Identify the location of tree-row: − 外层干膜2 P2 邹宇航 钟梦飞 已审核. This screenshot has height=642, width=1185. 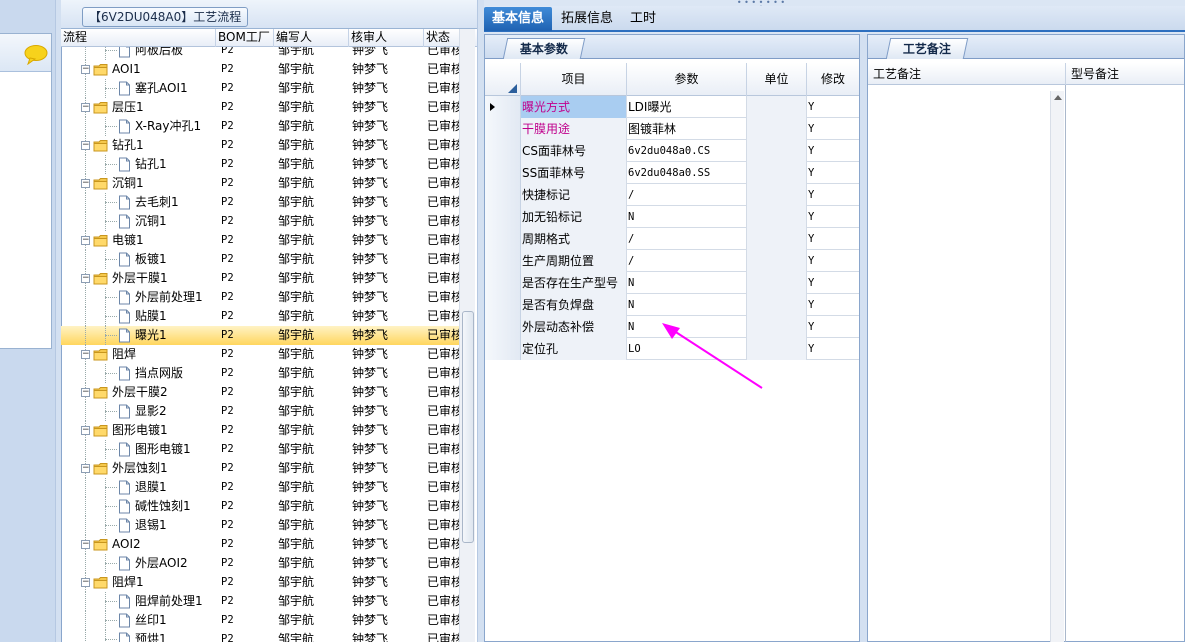
(260, 392).